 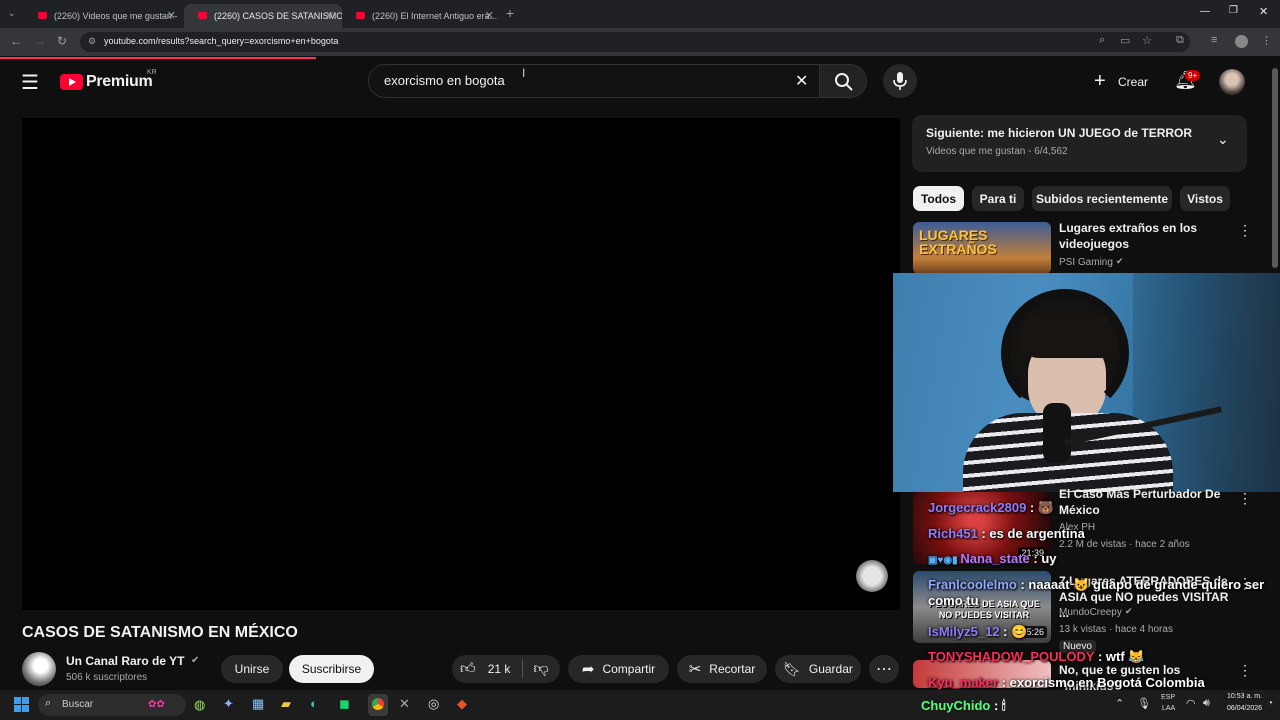 What do you see at coordinates (510, 13) in the screenshot?
I see `new-tab-icon: +` at bounding box center [510, 13].